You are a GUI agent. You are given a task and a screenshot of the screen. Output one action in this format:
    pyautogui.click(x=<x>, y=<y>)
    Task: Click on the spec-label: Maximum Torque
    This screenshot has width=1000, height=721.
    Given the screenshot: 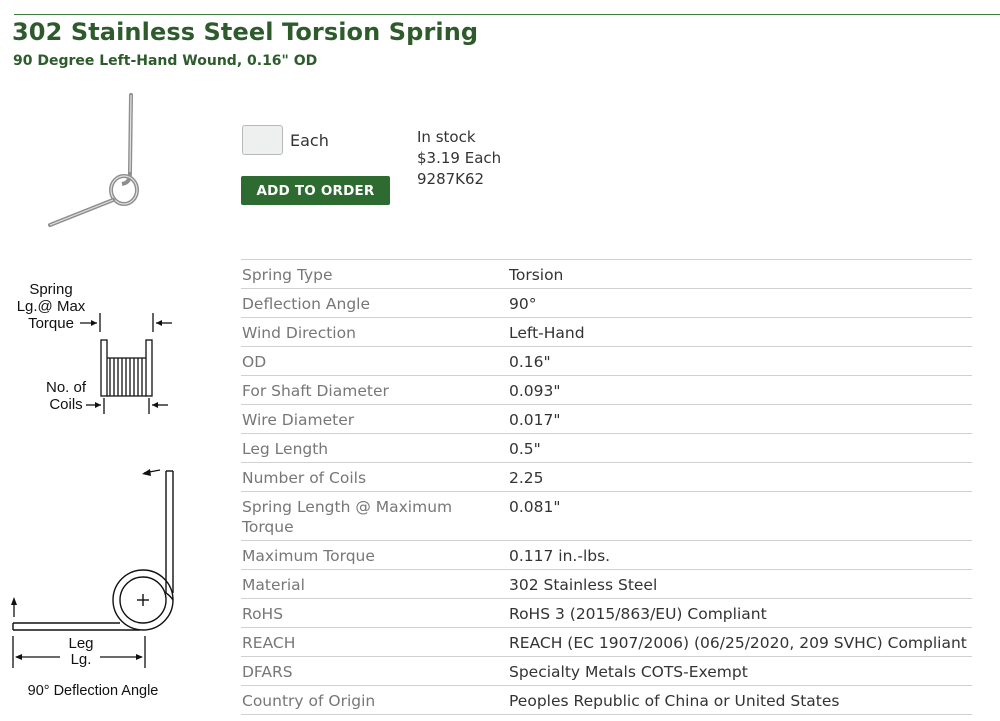 What is the action you would take?
    pyautogui.click(x=375, y=555)
    